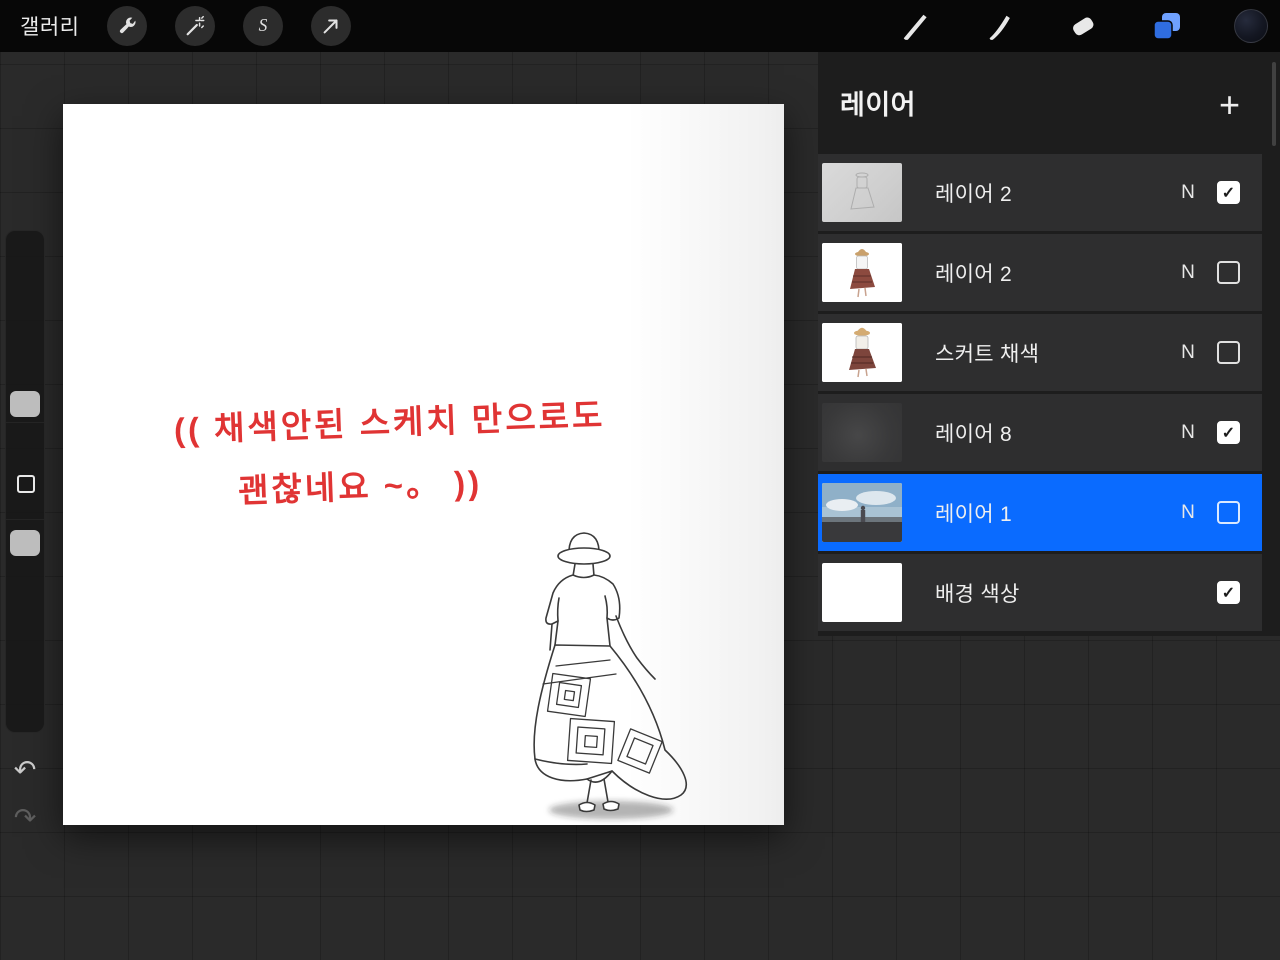  I want to click on modify-button, so click(26, 484).